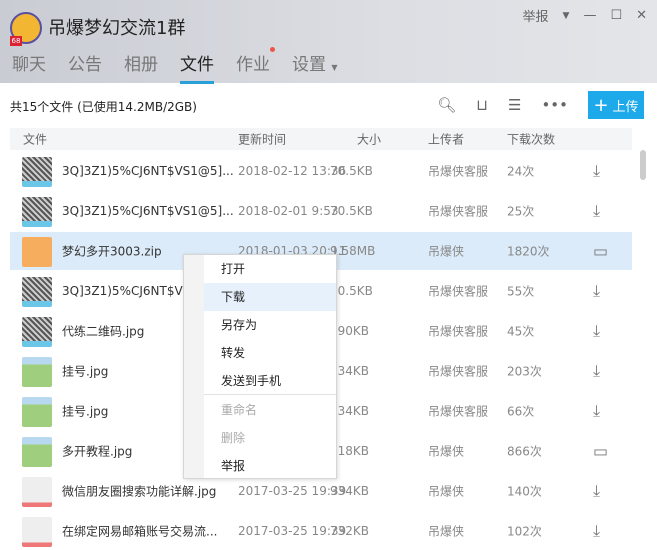 The image size is (657, 550). What do you see at coordinates (589, 15) in the screenshot?
I see `minimize-icon: —` at bounding box center [589, 15].